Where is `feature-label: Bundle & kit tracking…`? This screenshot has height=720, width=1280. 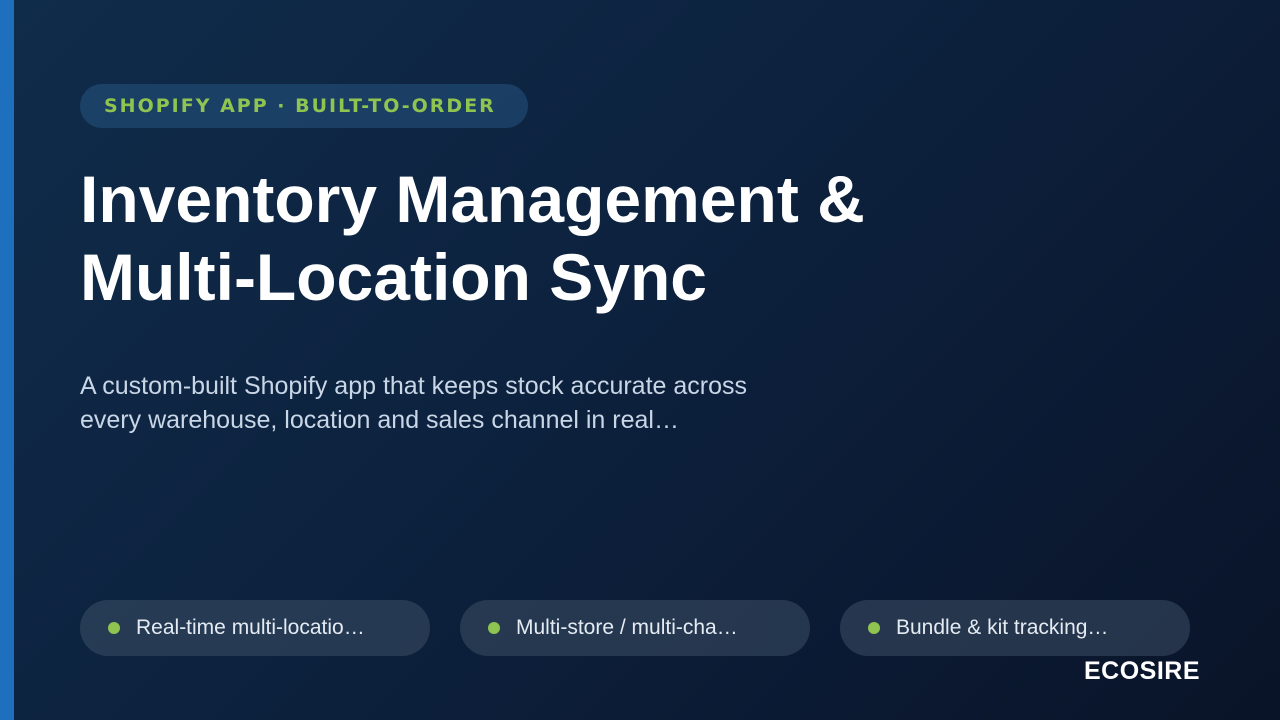
feature-label: Bundle & kit tracking… is located at coordinates (1002, 627).